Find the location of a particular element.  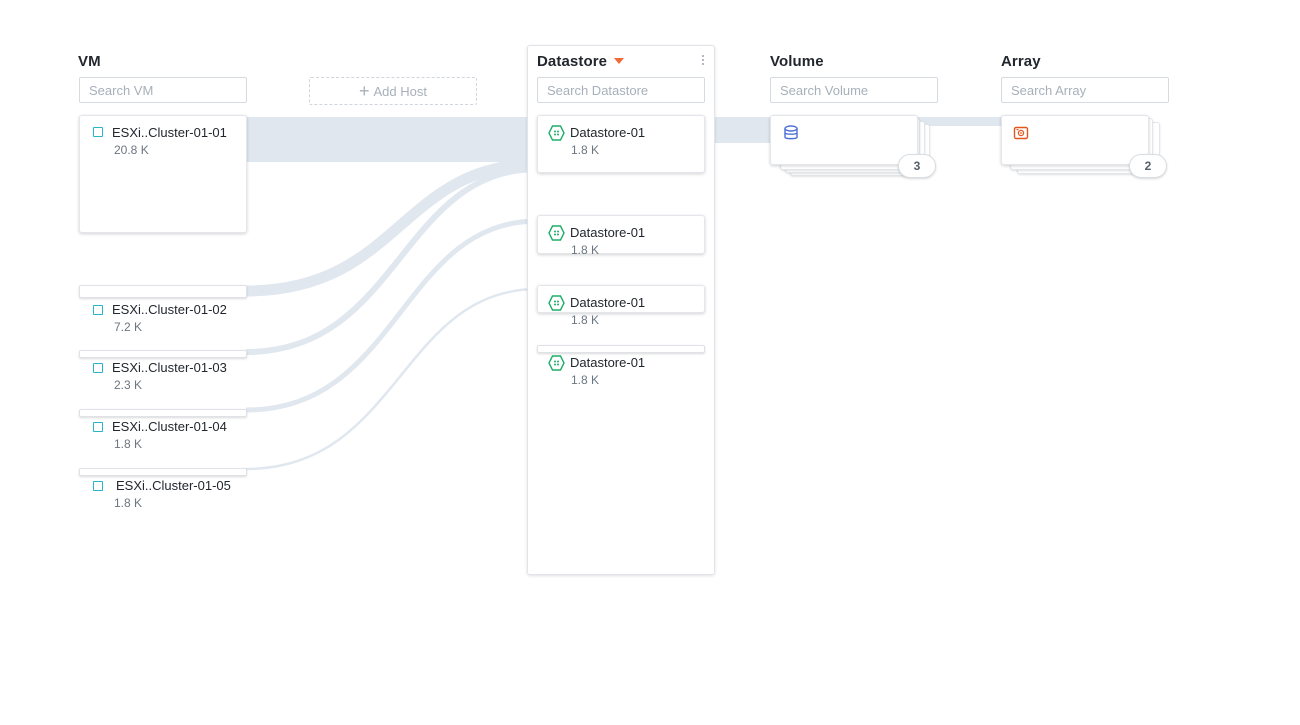

volume-count-badge: 3 is located at coordinates (917, 166).